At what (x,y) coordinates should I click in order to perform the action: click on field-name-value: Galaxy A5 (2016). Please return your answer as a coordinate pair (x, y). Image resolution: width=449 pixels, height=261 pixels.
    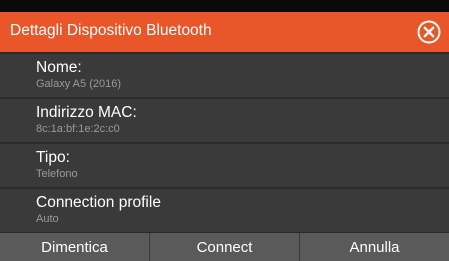
    Looking at the image, I should click on (78, 84).